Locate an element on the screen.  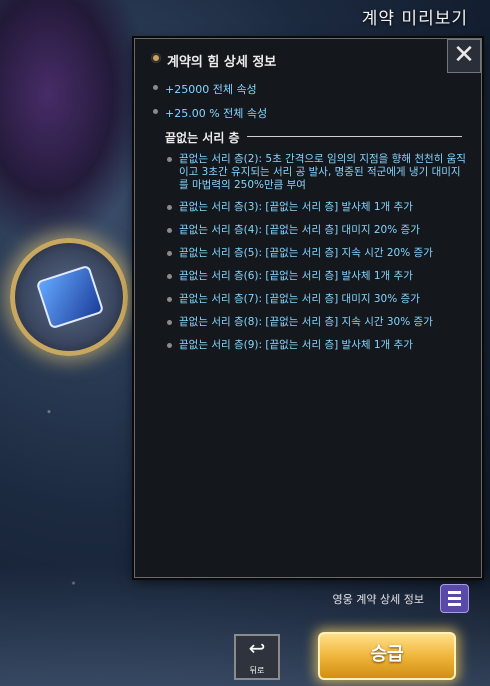
stat-line: +25.00 % 전체 속성 is located at coordinates (210, 113).